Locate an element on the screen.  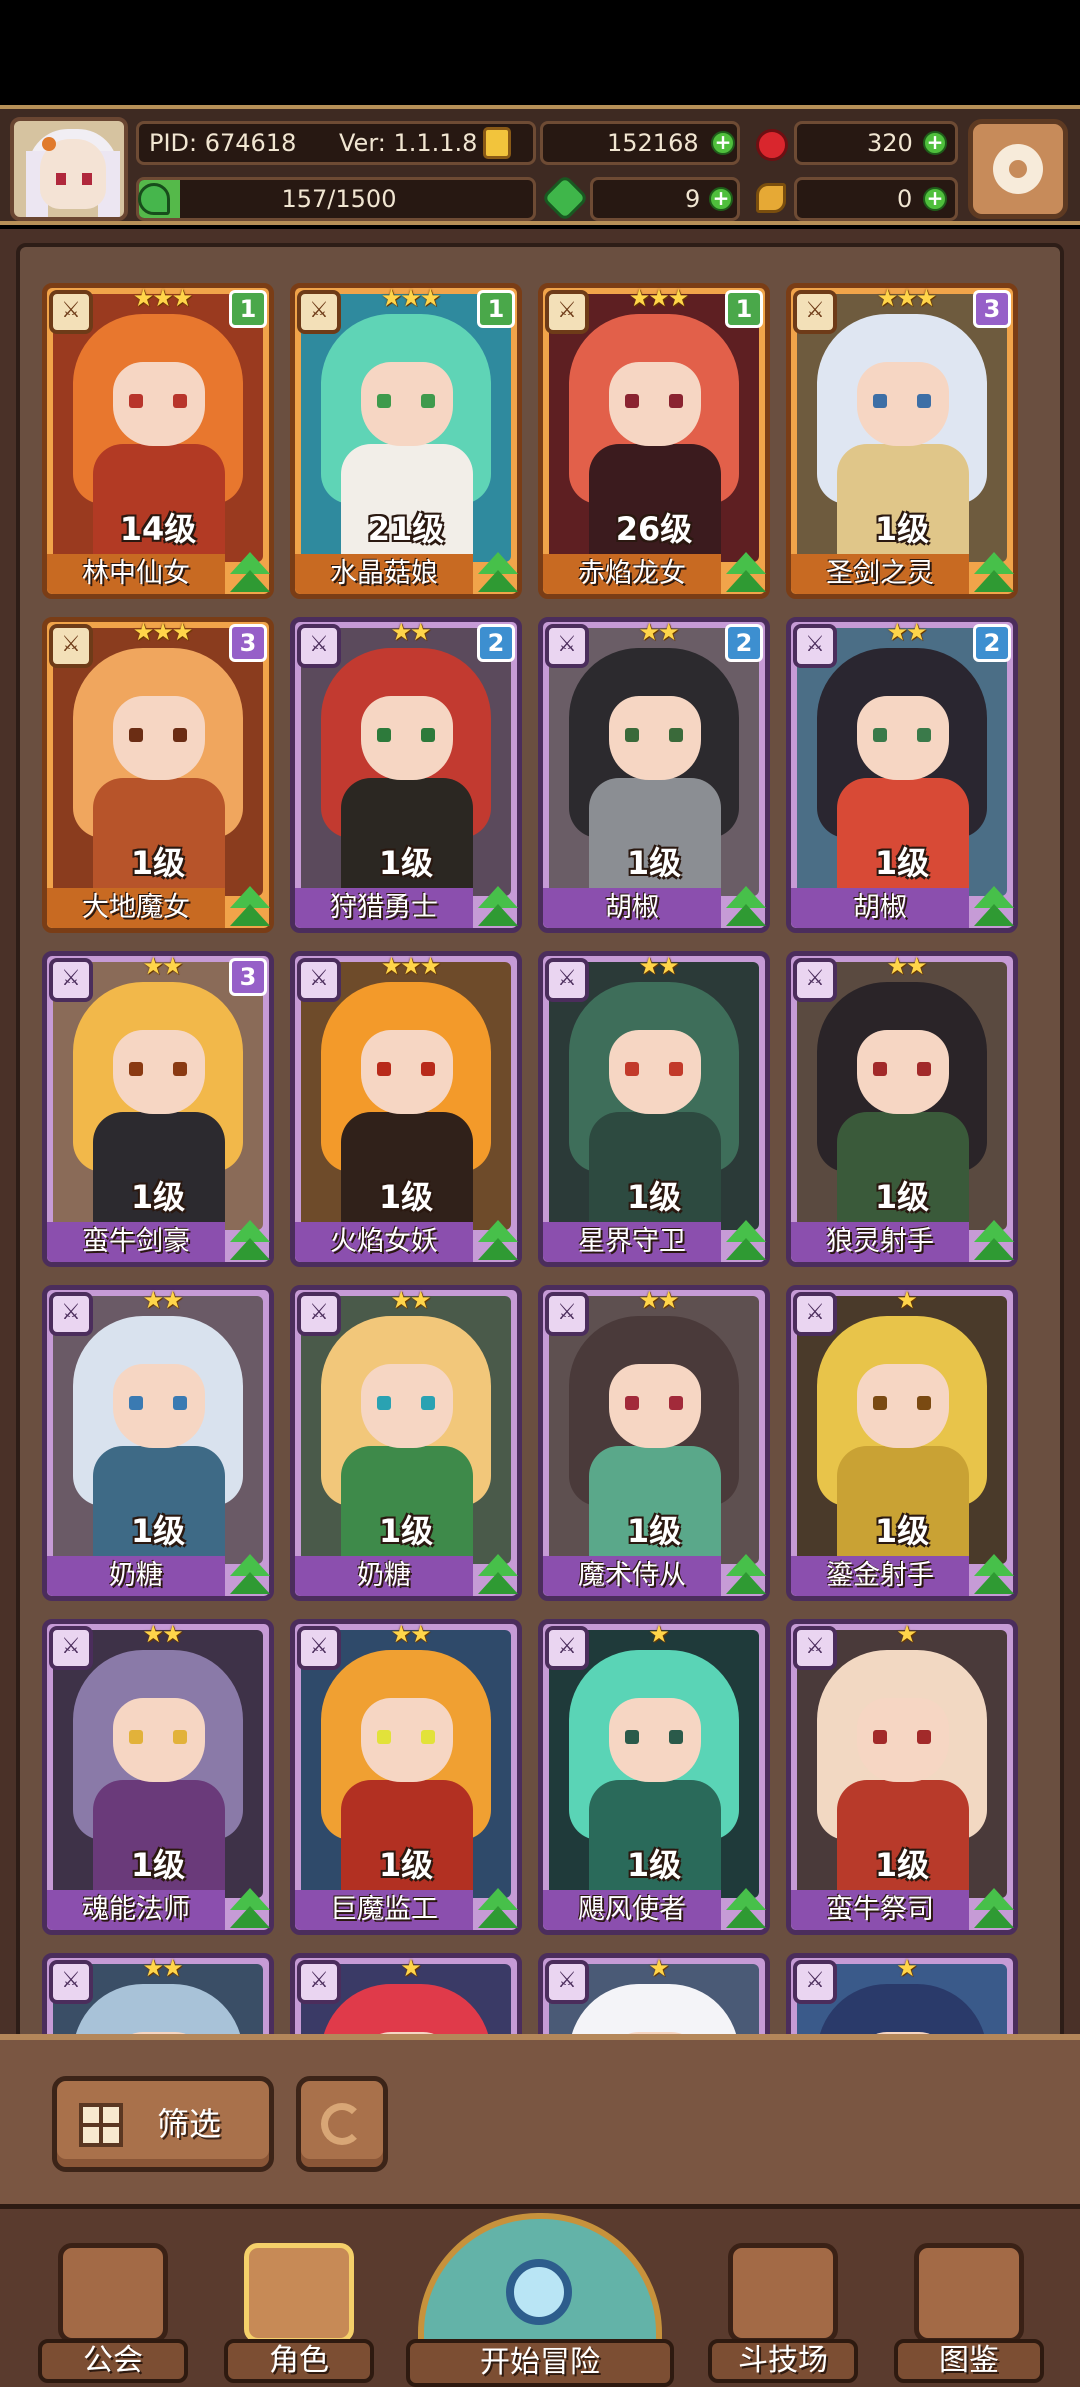
player-avatar is located at coordinates (69, 169).